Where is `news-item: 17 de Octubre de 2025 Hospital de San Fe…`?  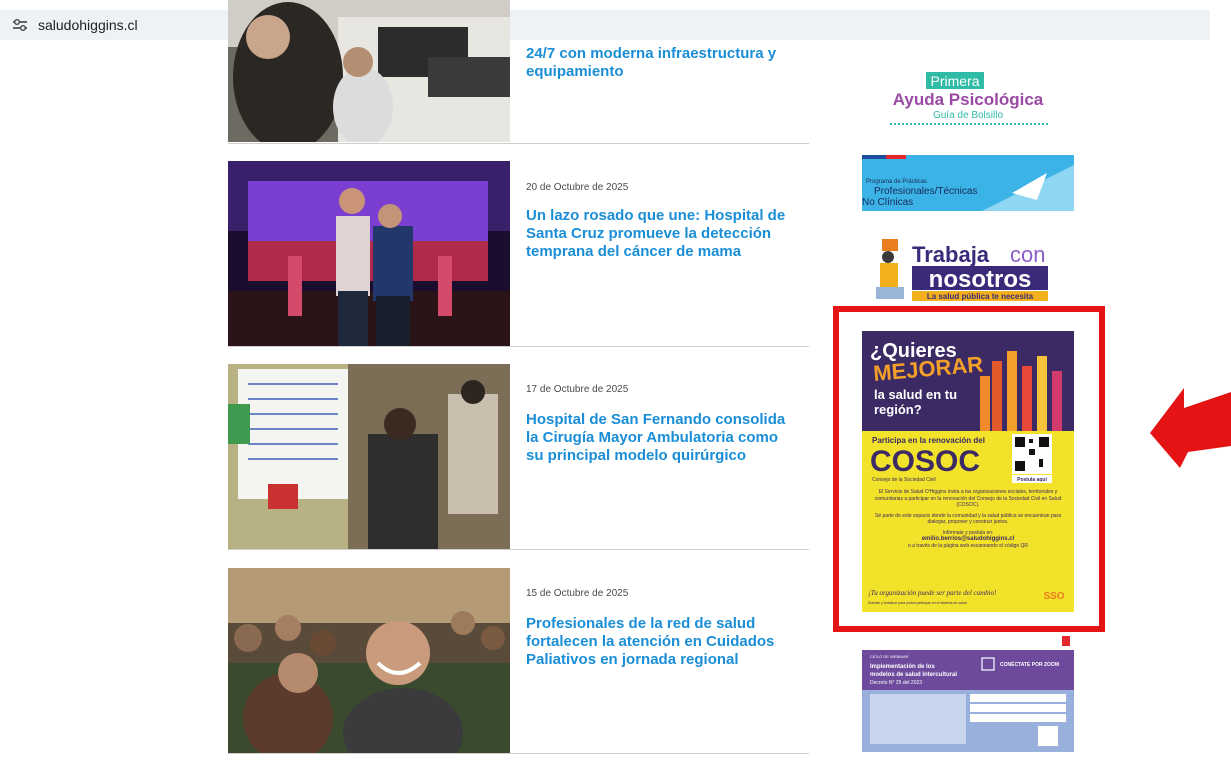
news-item: 17 de Octubre de 2025 Hospital de San Fe… is located at coordinates (518, 456).